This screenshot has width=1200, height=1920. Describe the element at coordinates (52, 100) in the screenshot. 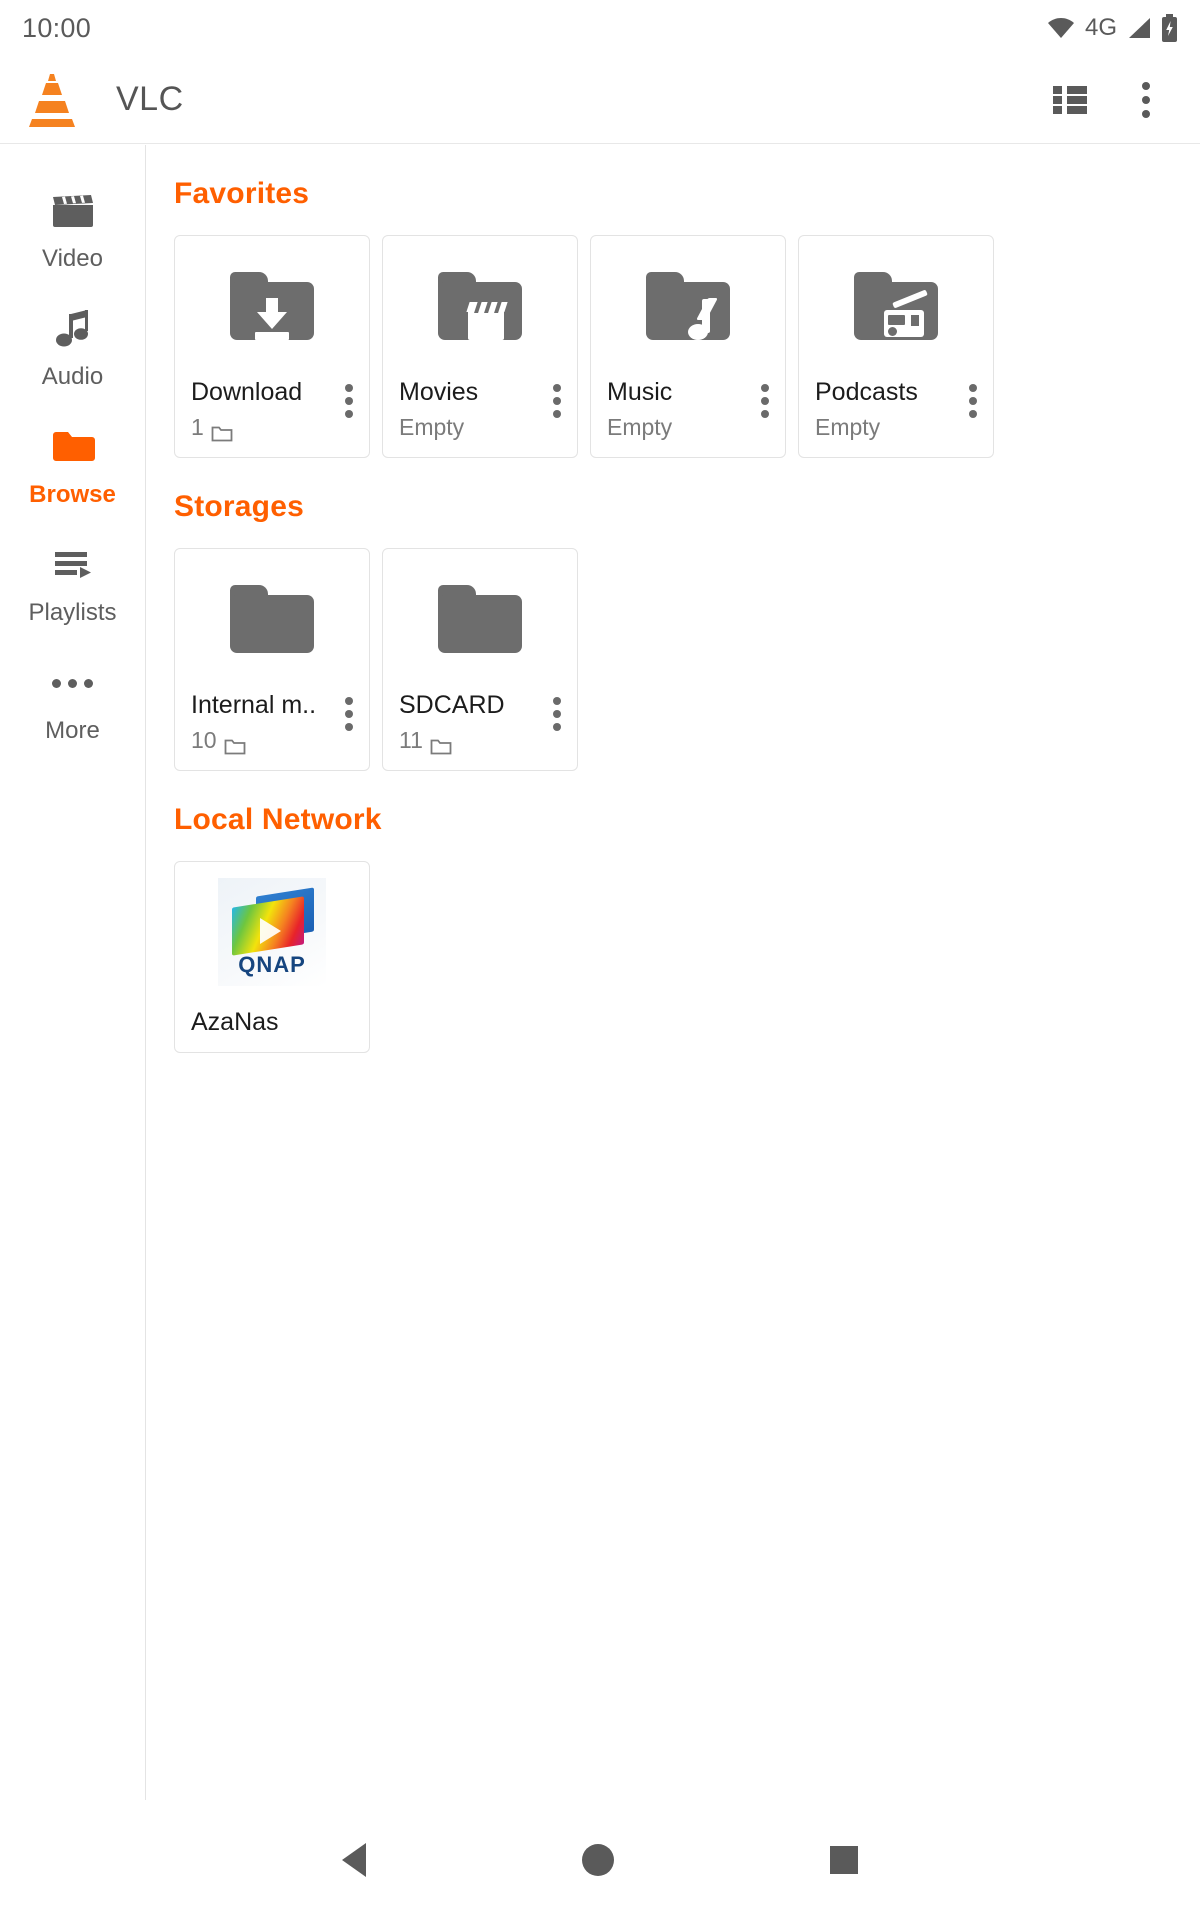

I see `vlc-cone-logo` at that location.